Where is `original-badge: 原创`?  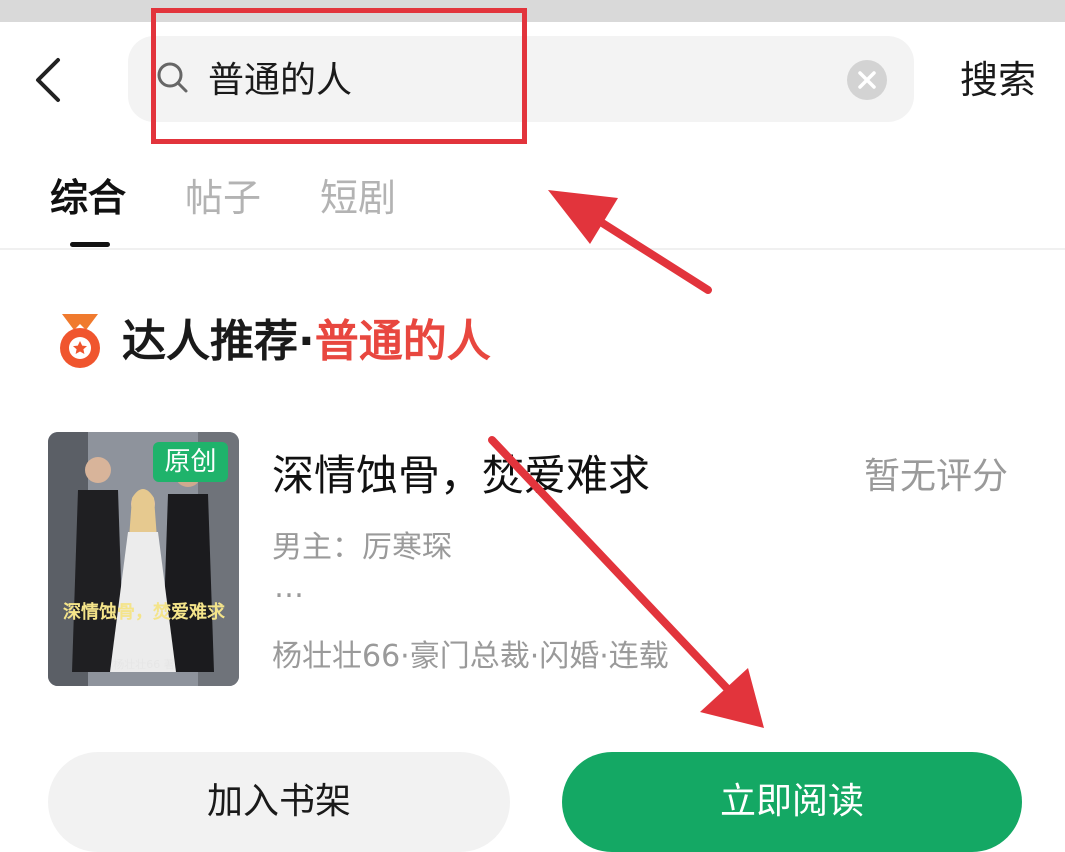
original-badge: 原创 is located at coordinates (190, 462).